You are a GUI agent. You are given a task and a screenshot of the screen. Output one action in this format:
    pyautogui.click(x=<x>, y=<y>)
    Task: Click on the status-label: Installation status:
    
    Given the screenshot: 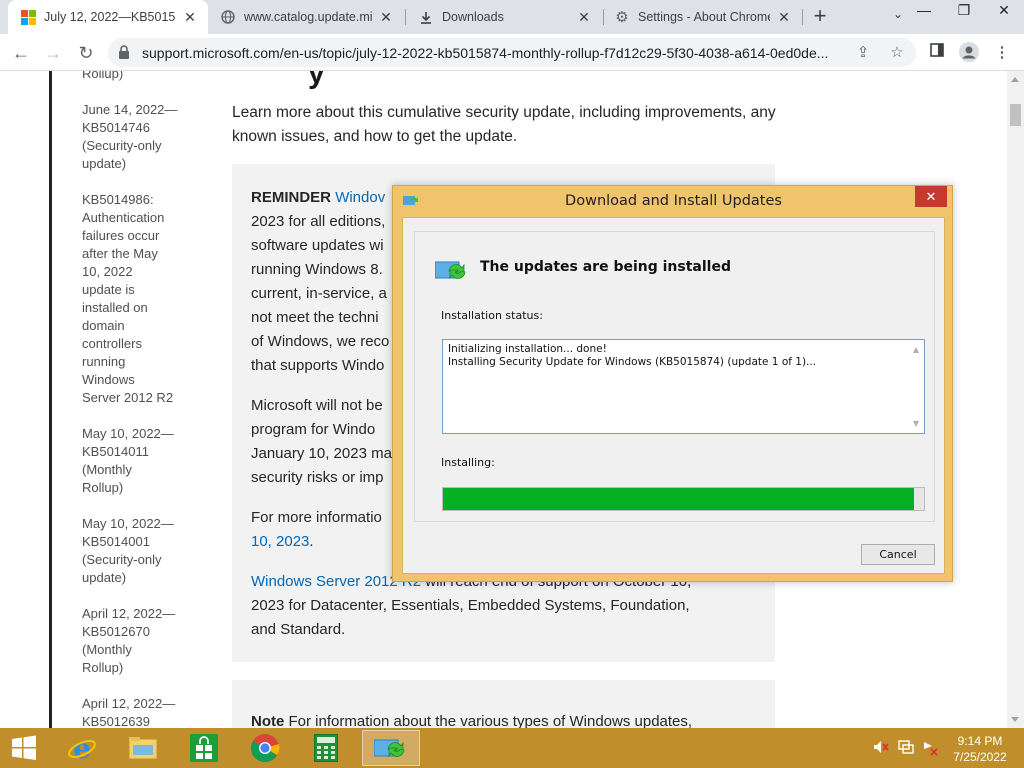 What is the action you would take?
    pyautogui.click(x=492, y=315)
    